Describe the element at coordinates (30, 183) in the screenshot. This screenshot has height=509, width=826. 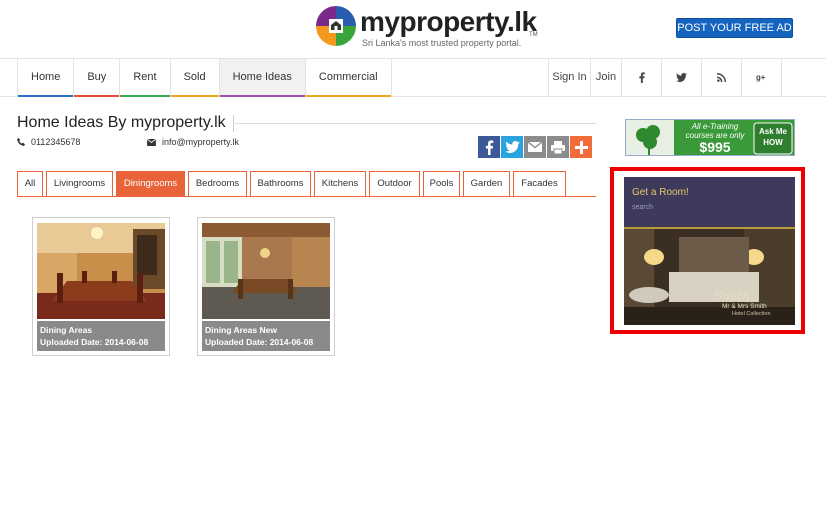
I see `tab-all: All` at that location.